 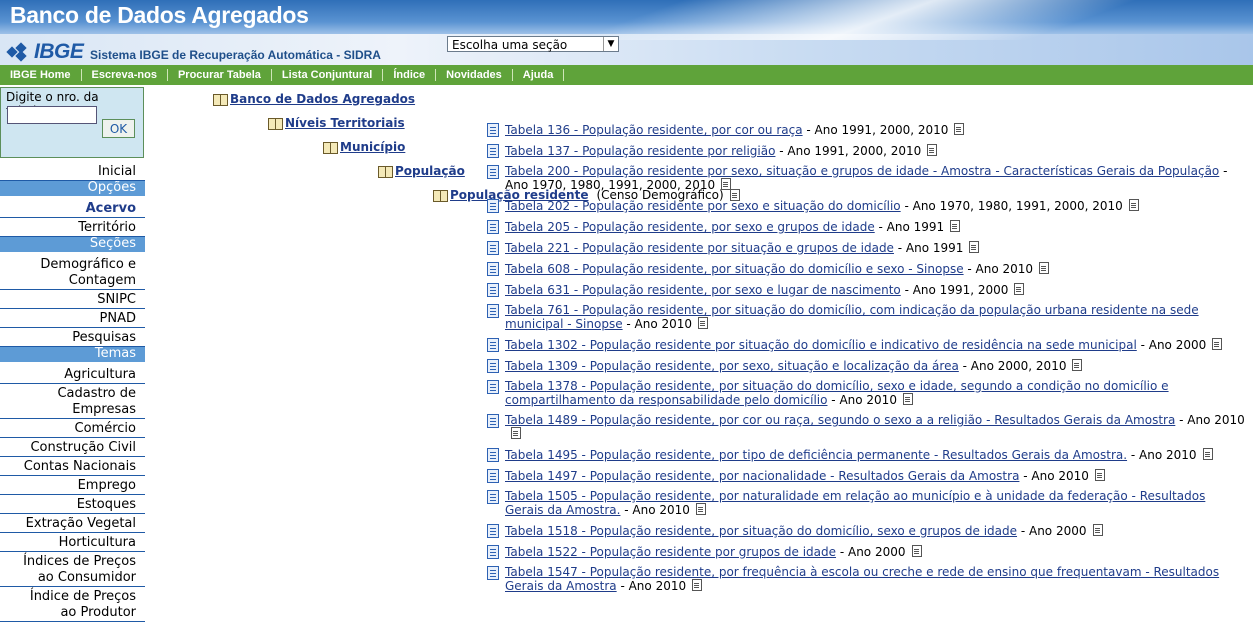 I want to click on sidebar-item: PNAD, so click(x=72, y=318).